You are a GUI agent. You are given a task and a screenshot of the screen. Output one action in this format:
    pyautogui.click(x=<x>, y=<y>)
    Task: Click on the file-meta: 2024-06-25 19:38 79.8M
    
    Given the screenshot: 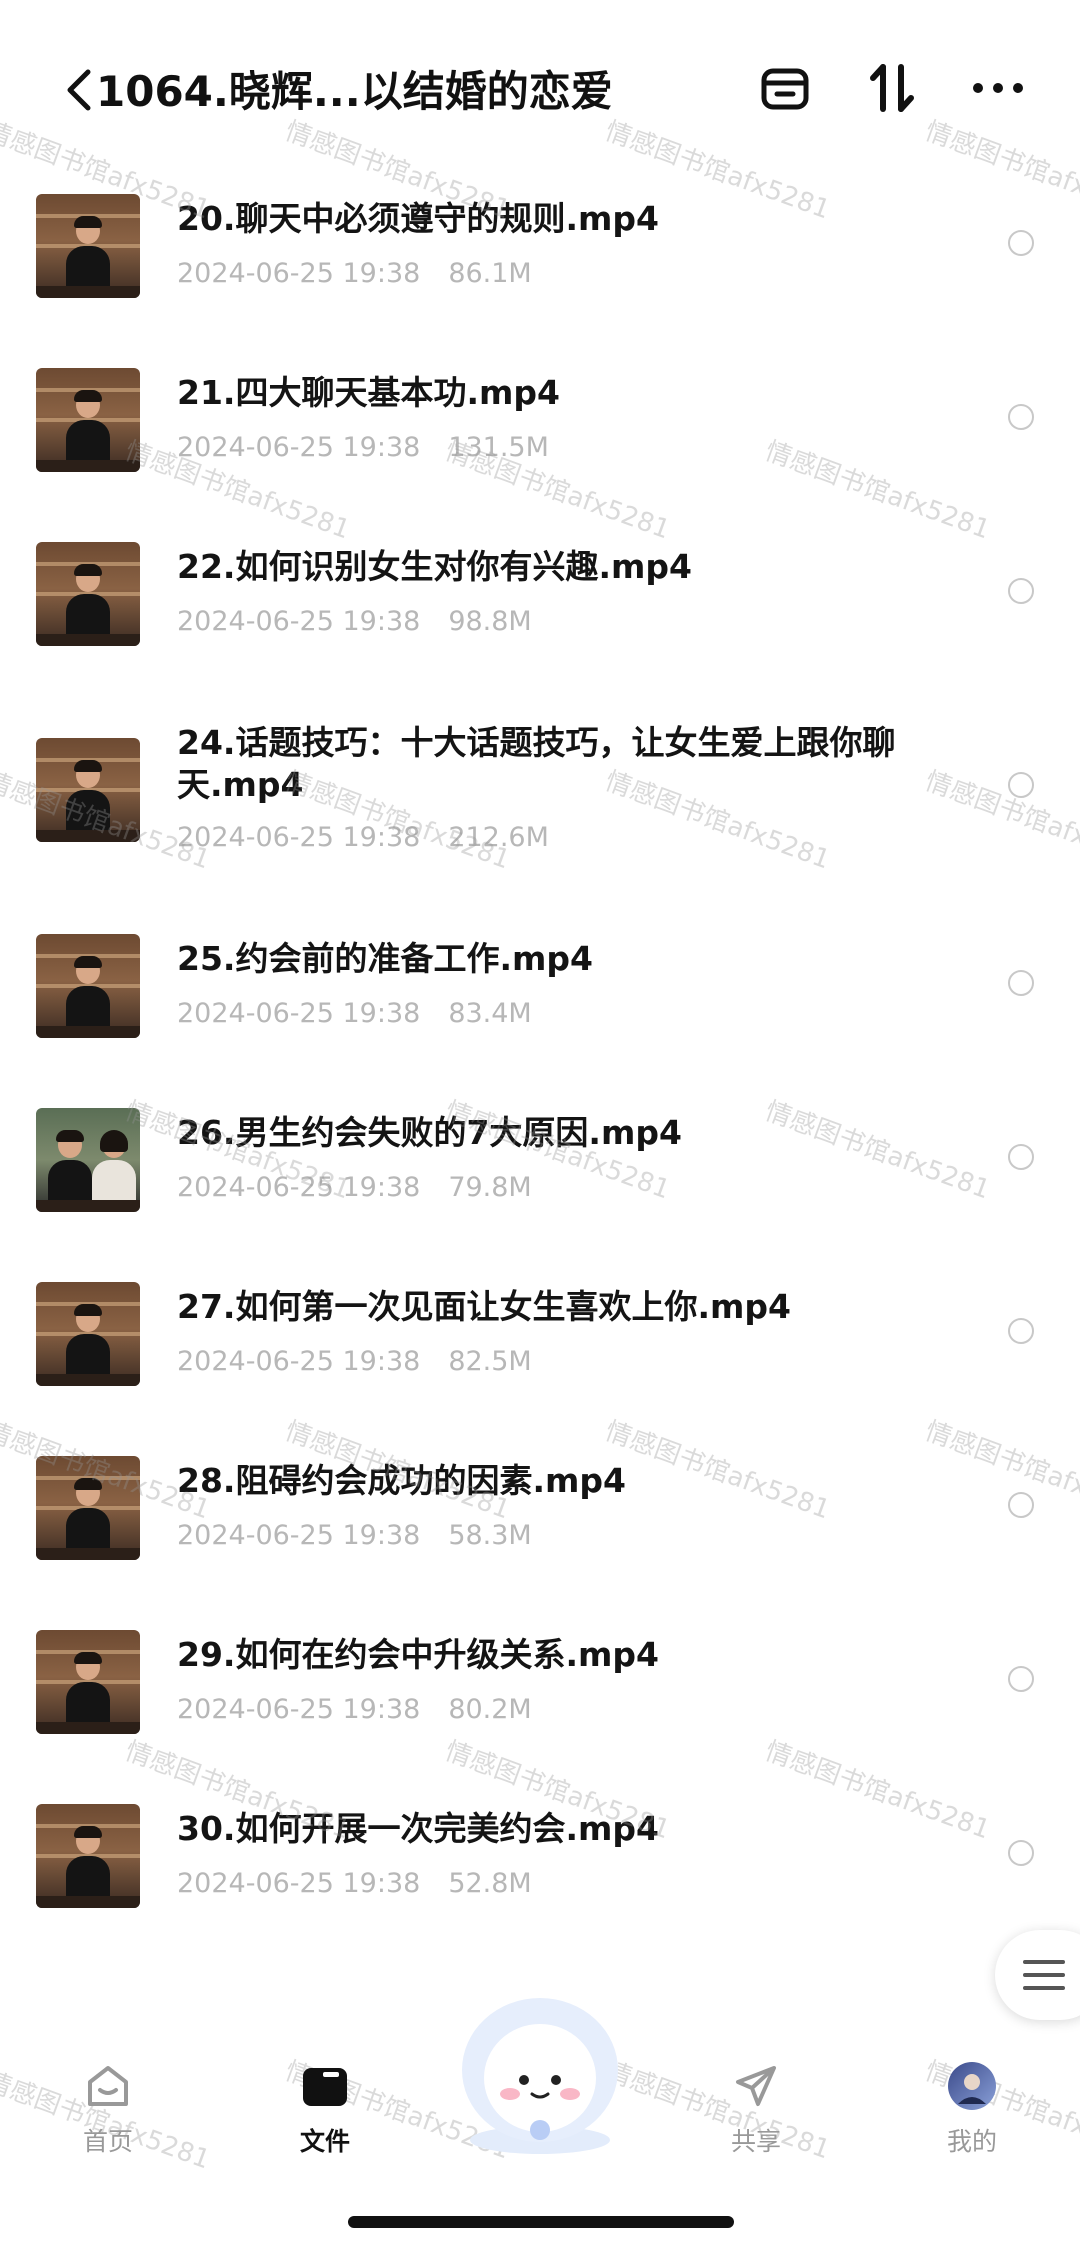 What is the action you would take?
    pyautogui.click(x=354, y=1187)
    